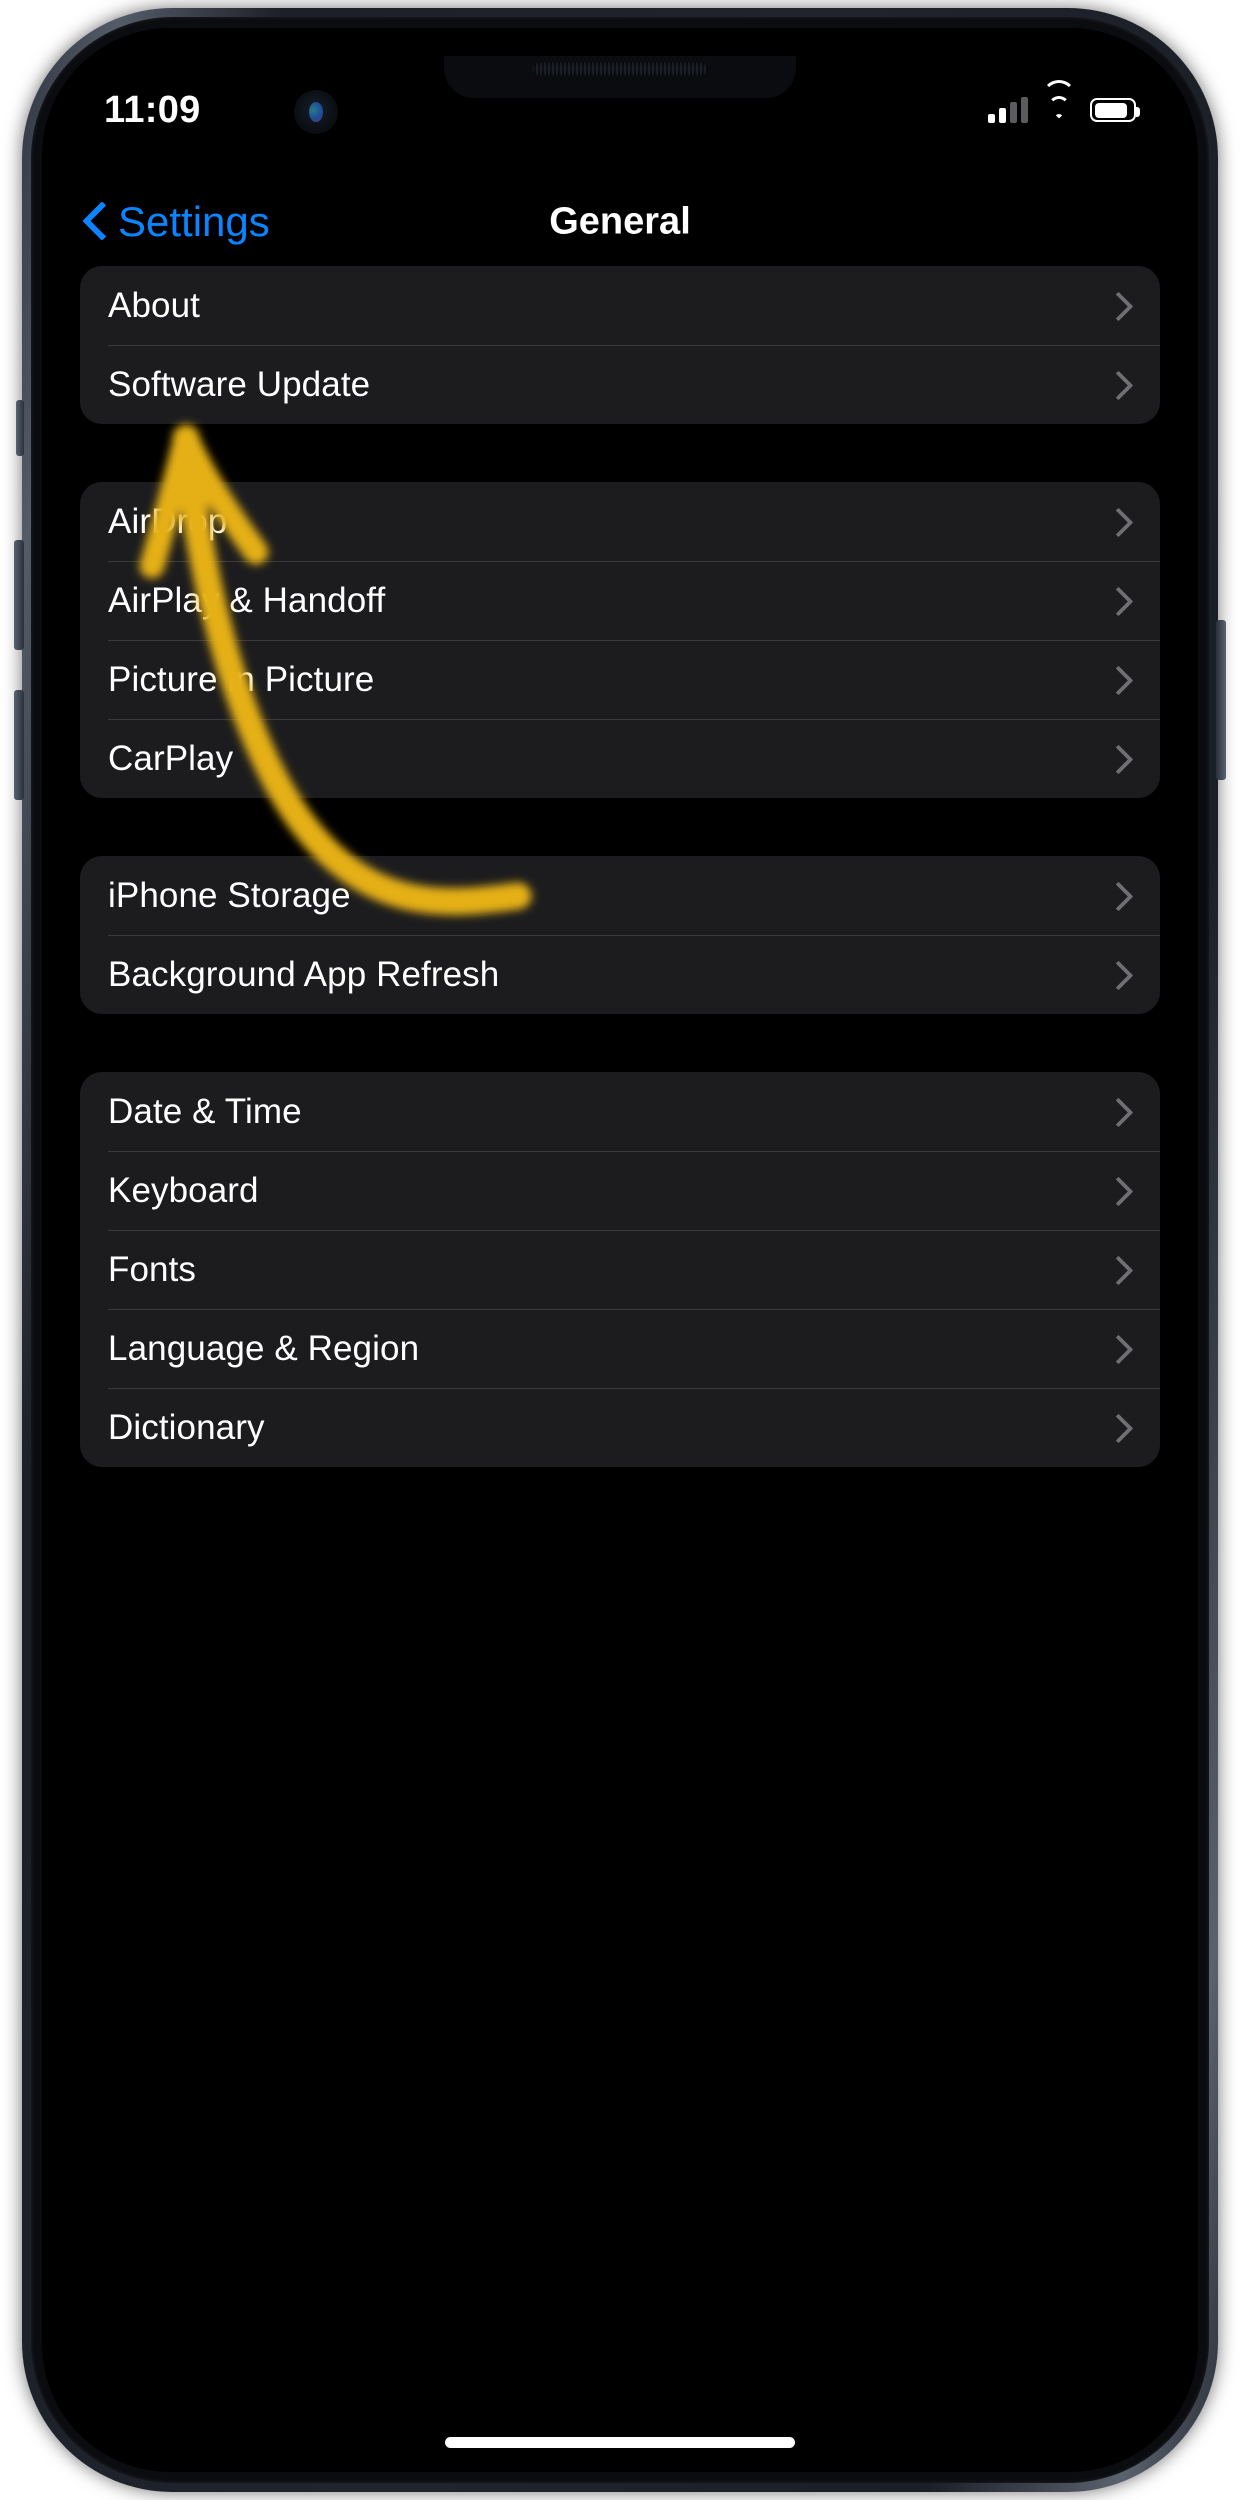 This screenshot has width=1240, height=2500. I want to click on list-item-label: Fonts, so click(152, 1269).